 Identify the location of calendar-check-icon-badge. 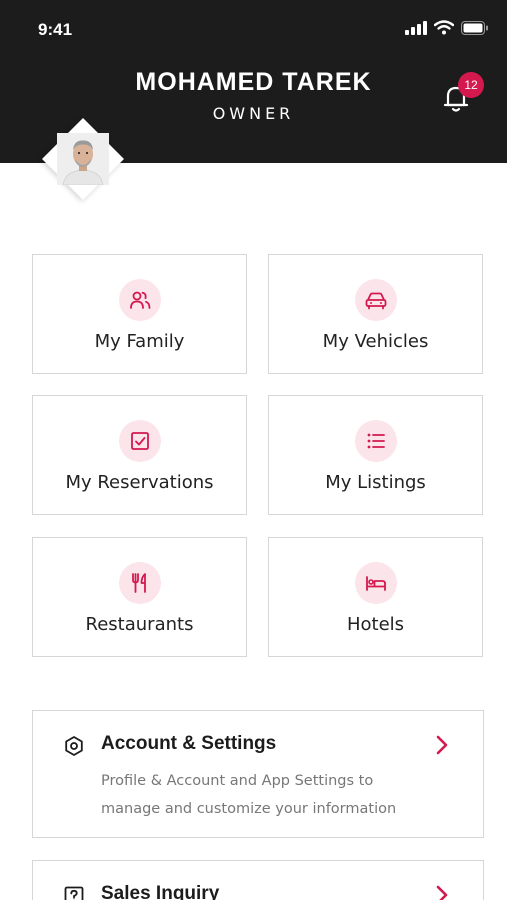
(139, 441).